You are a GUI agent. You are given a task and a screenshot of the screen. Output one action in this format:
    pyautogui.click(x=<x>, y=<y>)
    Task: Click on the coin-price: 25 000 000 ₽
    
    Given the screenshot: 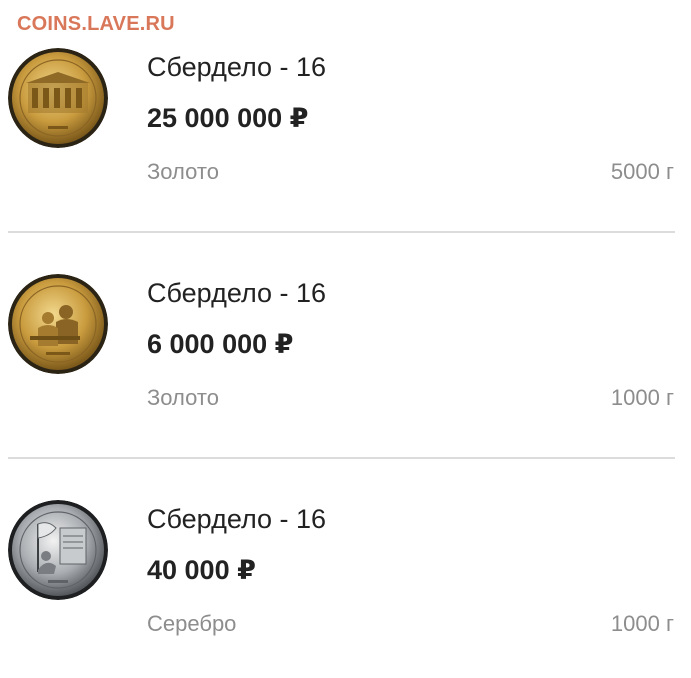 What is the action you would take?
    pyautogui.click(x=228, y=118)
    